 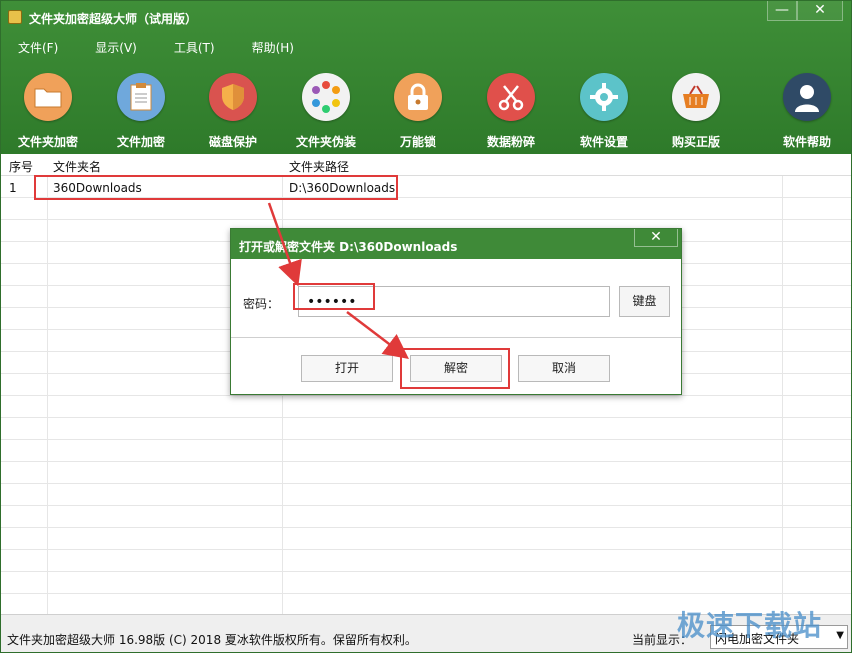 I want to click on toolbar-label: 文件夹伪装, so click(x=325, y=142).